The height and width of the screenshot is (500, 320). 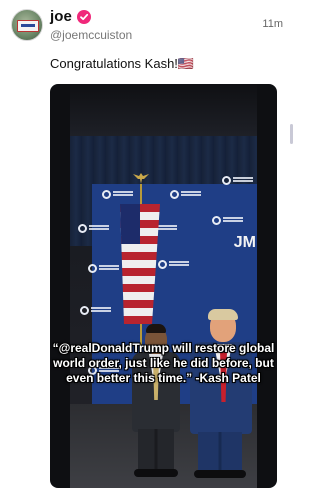 What do you see at coordinates (291, 134) in the screenshot?
I see `scrollbar-thumb` at bounding box center [291, 134].